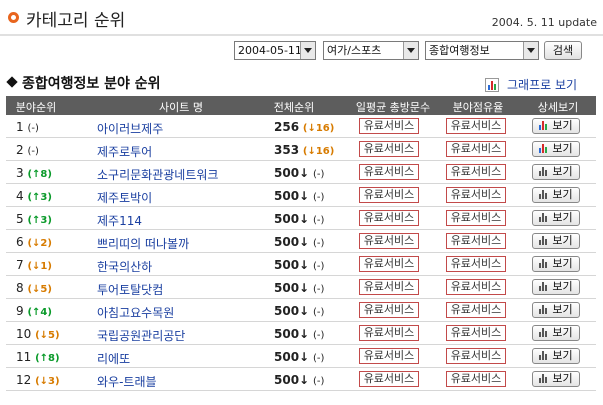 The image size is (603, 405). Describe the element at coordinates (113, 358) in the screenshot. I see `site-link: 리에또` at that location.